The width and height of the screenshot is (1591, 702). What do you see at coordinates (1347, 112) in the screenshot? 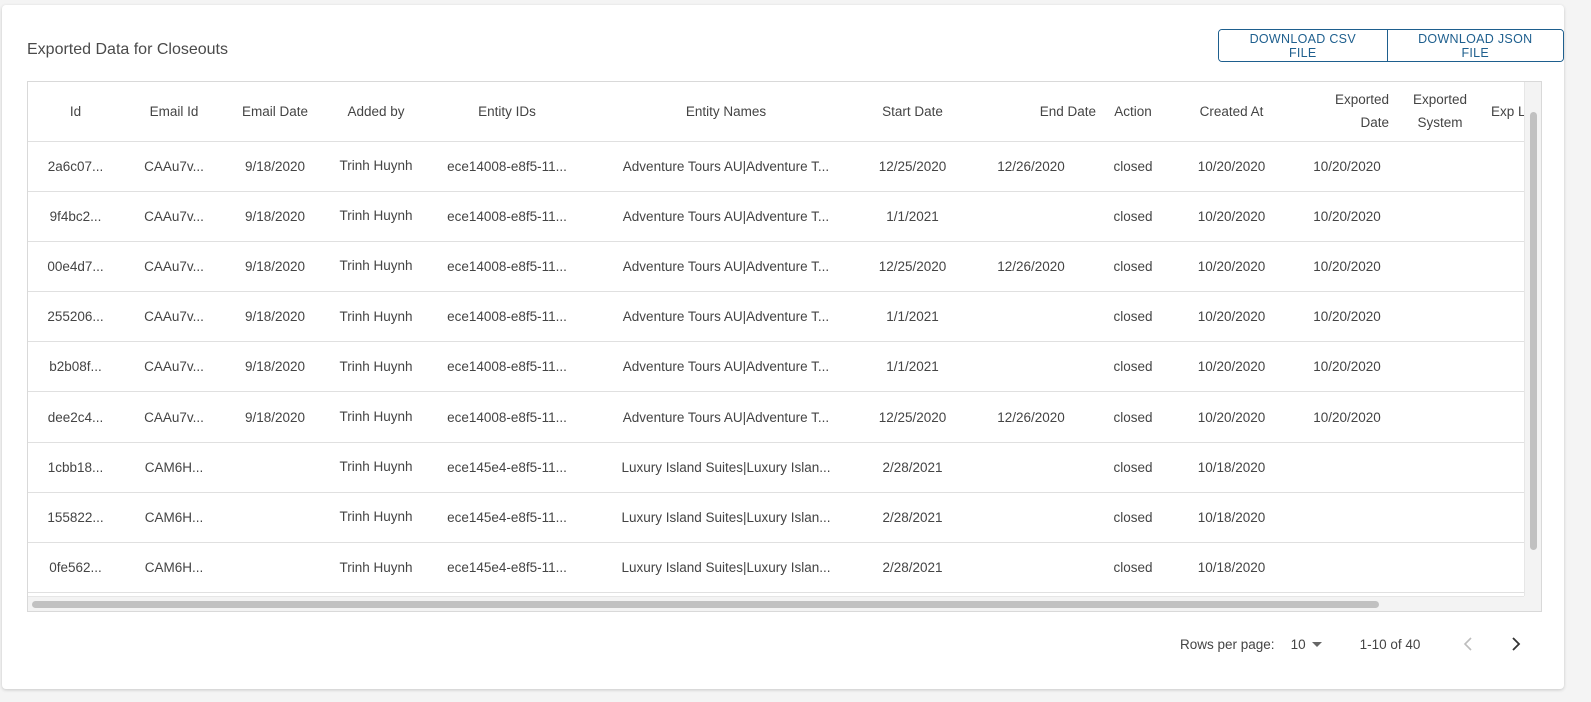
I see `column-header: Exported Date` at bounding box center [1347, 112].